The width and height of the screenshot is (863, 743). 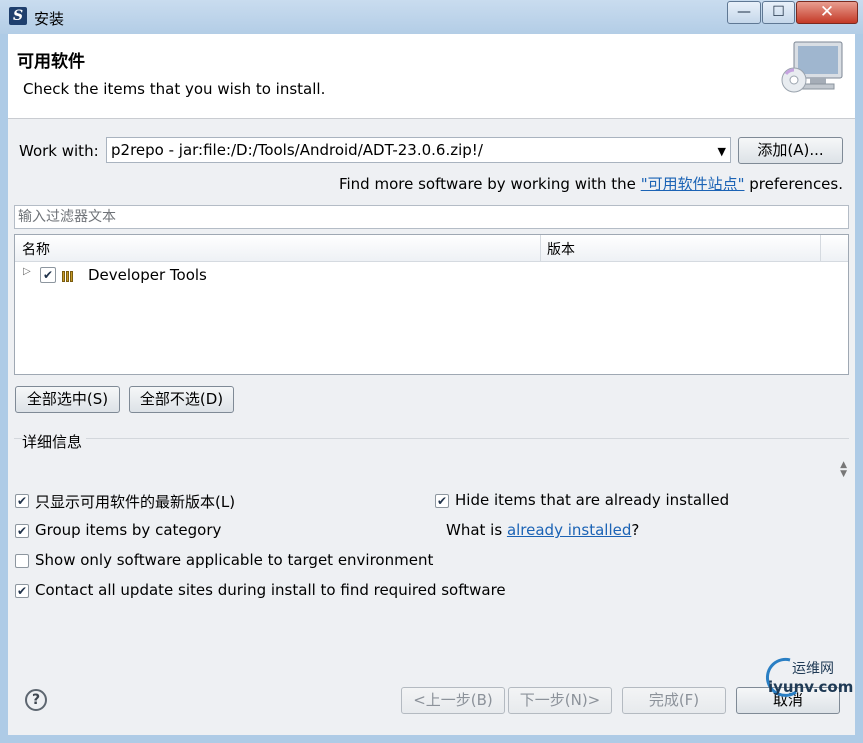 What do you see at coordinates (453, 700) in the screenshot?
I see `back-button: <上一步(B)` at bounding box center [453, 700].